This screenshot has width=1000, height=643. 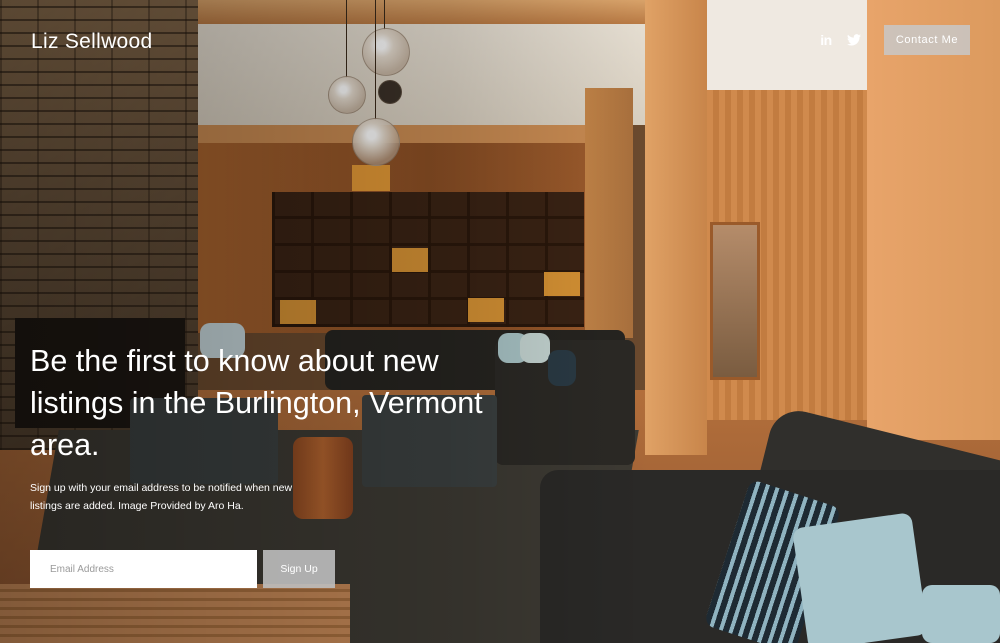 I want to click on twitter-icon, so click(x=854, y=40).